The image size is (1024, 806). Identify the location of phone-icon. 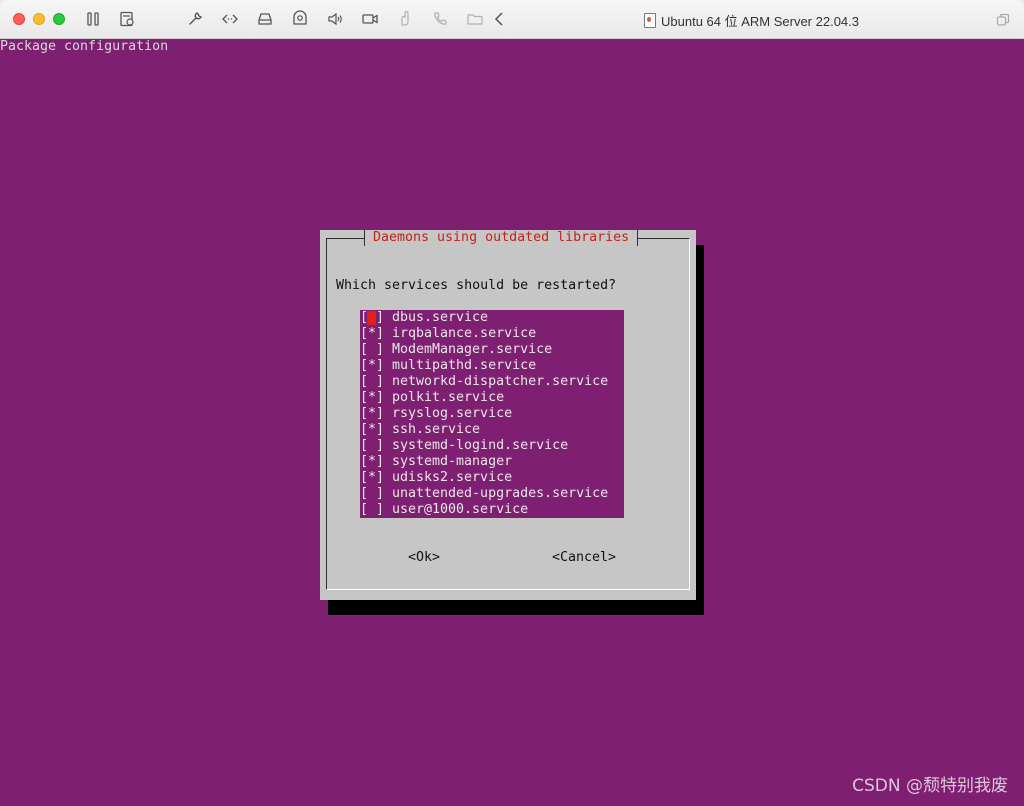
(440, 19).